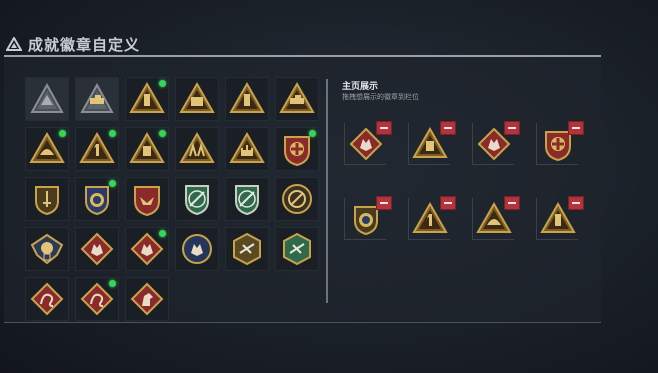 The height and width of the screenshot is (373, 658). I want to click on fortress-icon, so click(197, 101).